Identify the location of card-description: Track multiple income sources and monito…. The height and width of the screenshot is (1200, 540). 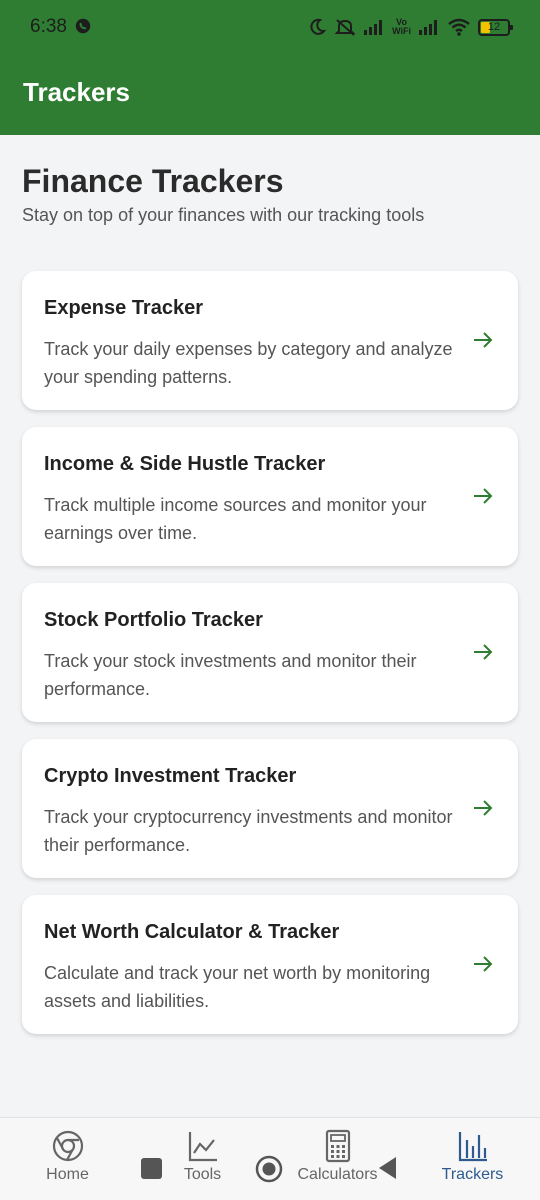
(235, 519).